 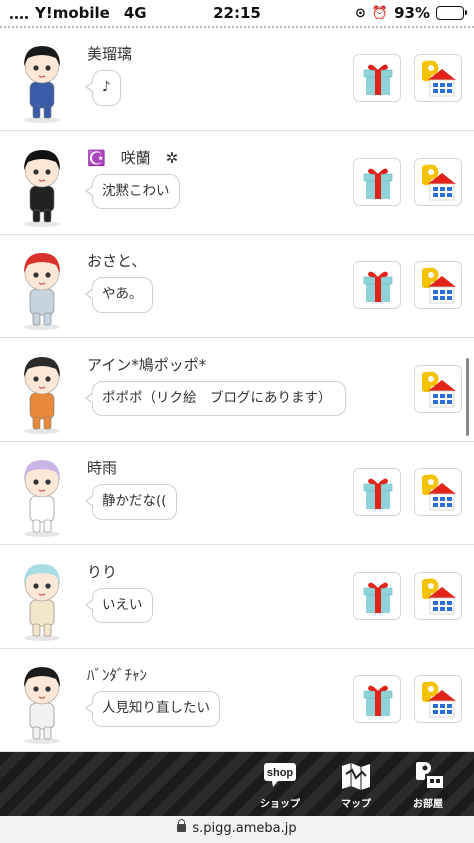 I want to click on friend-row: 時雨 静かだな((, so click(x=237, y=493).